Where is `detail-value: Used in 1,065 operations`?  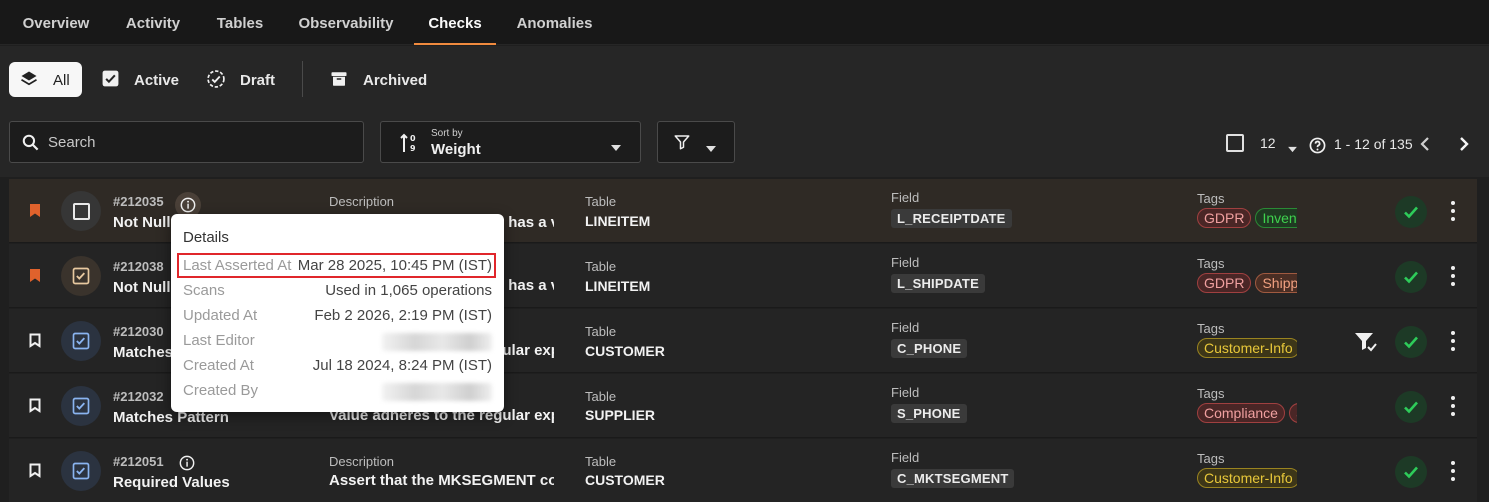 detail-value: Used in 1,065 operations is located at coordinates (408, 290).